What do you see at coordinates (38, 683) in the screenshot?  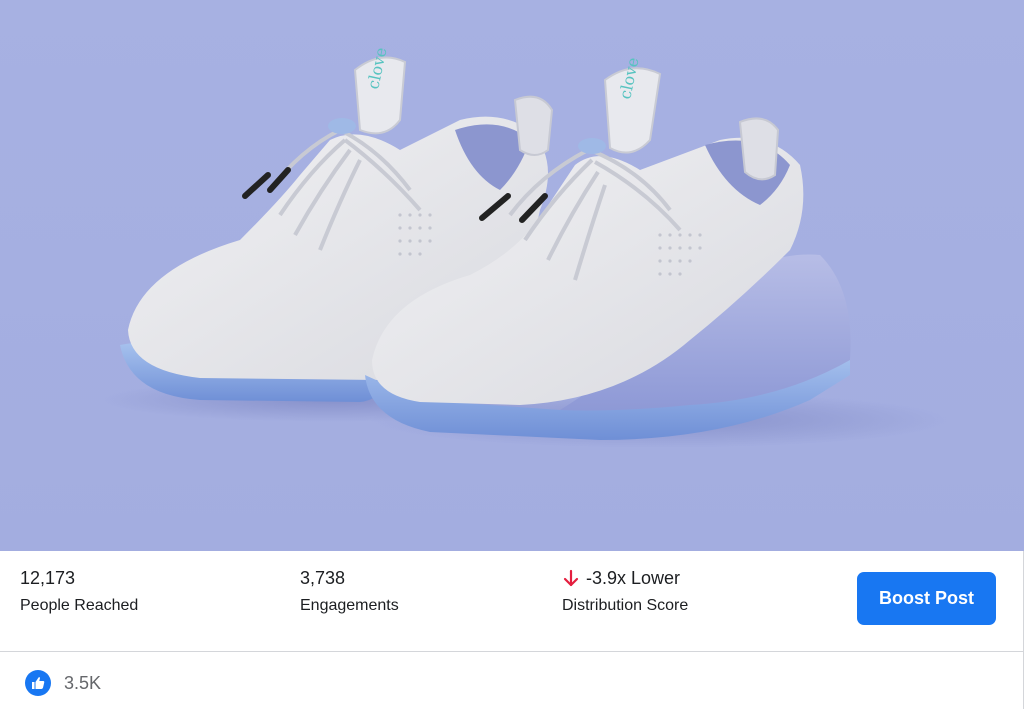 I see `like-icon` at bounding box center [38, 683].